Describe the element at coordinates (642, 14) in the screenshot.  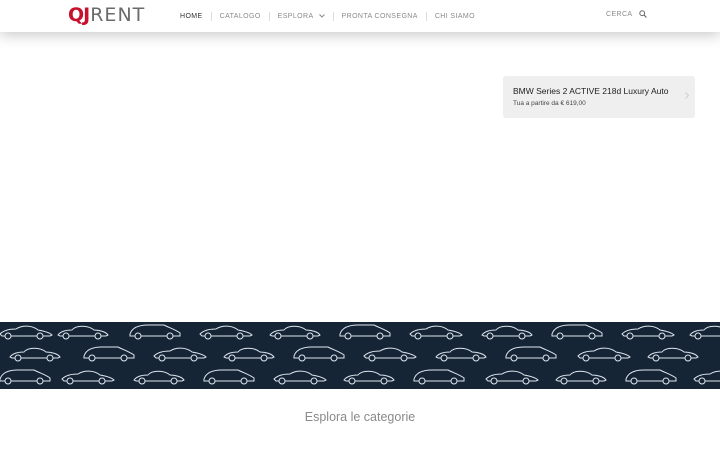
I see `search-icon` at that location.